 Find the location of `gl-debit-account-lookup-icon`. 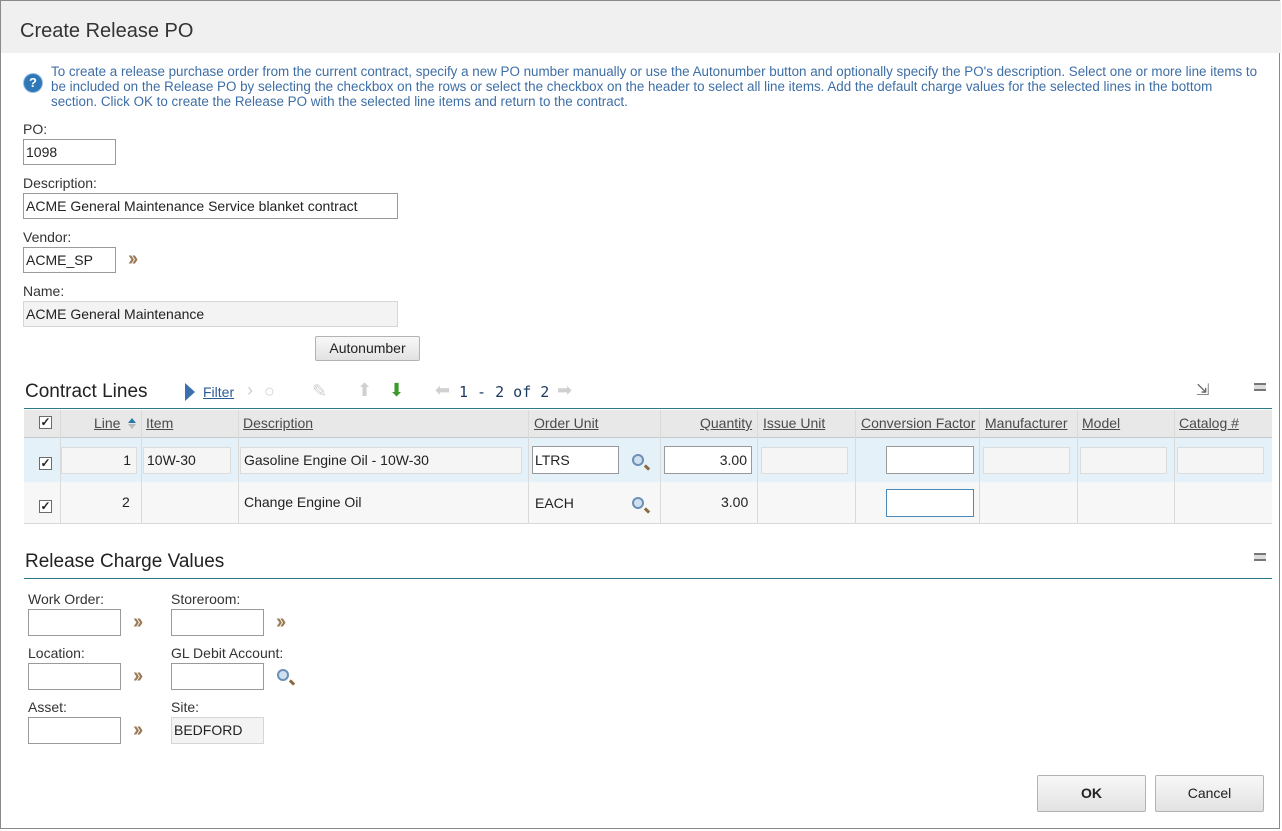

gl-debit-account-lookup-icon is located at coordinates (283, 675).